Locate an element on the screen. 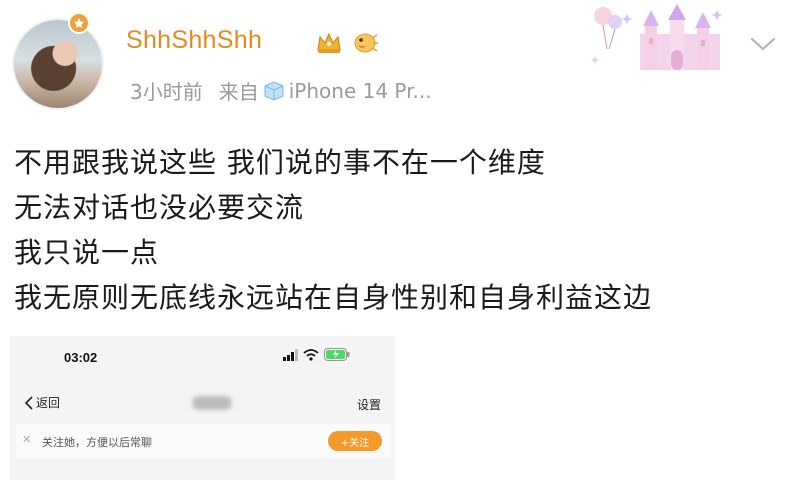 The width and height of the screenshot is (795, 480). blurred-title is located at coordinates (212, 403).